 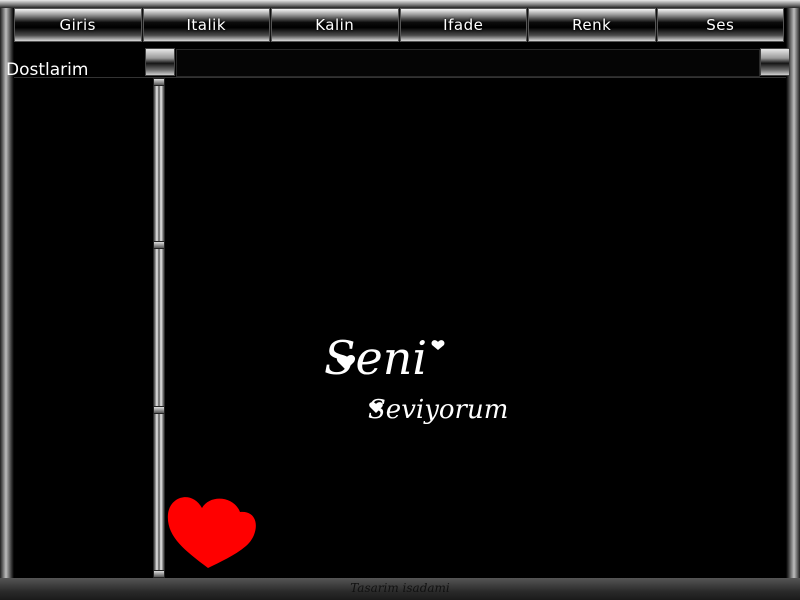 What do you see at coordinates (400, 4) in the screenshot?
I see `window-top-edge` at bounding box center [400, 4].